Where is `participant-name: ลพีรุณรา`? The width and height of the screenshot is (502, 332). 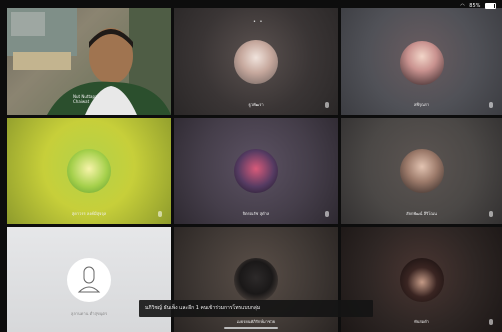
participant-name: ลพีรุณรา is located at coordinates (421, 104).